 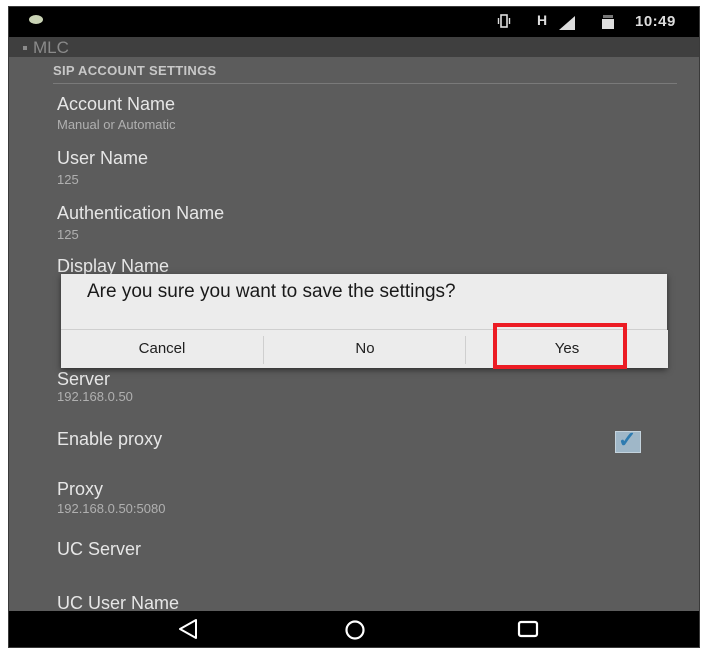 What do you see at coordinates (46, 47) in the screenshot?
I see `app-title: MLC` at bounding box center [46, 47].